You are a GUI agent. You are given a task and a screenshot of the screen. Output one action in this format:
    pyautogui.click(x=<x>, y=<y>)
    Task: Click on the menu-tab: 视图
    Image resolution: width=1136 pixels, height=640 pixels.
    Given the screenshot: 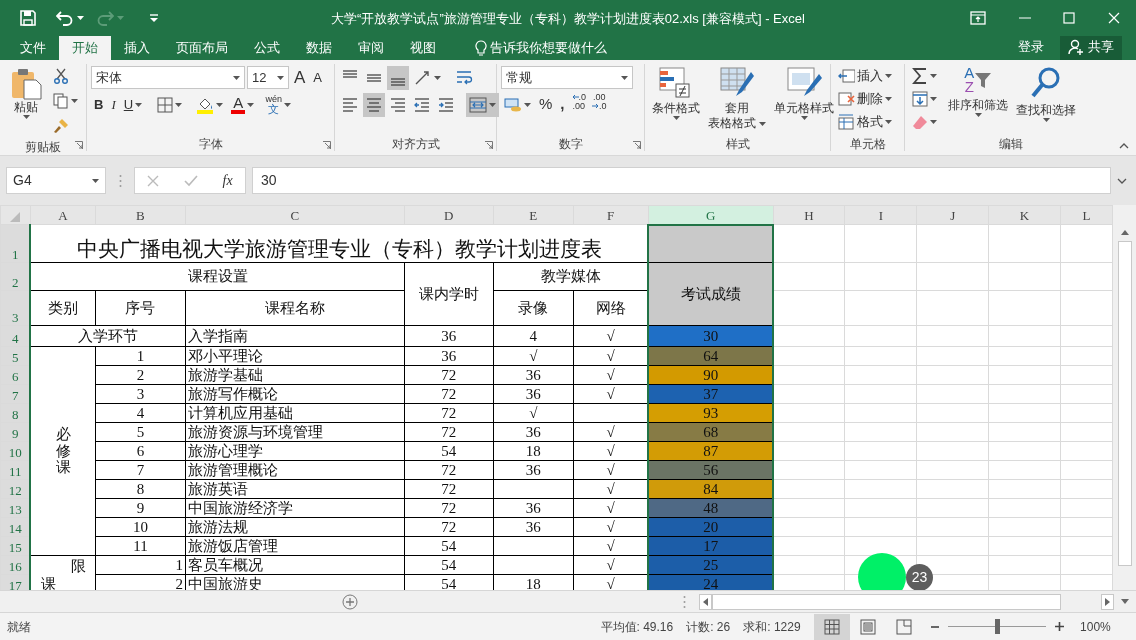 What is the action you would take?
    pyautogui.click(x=422, y=48)
    